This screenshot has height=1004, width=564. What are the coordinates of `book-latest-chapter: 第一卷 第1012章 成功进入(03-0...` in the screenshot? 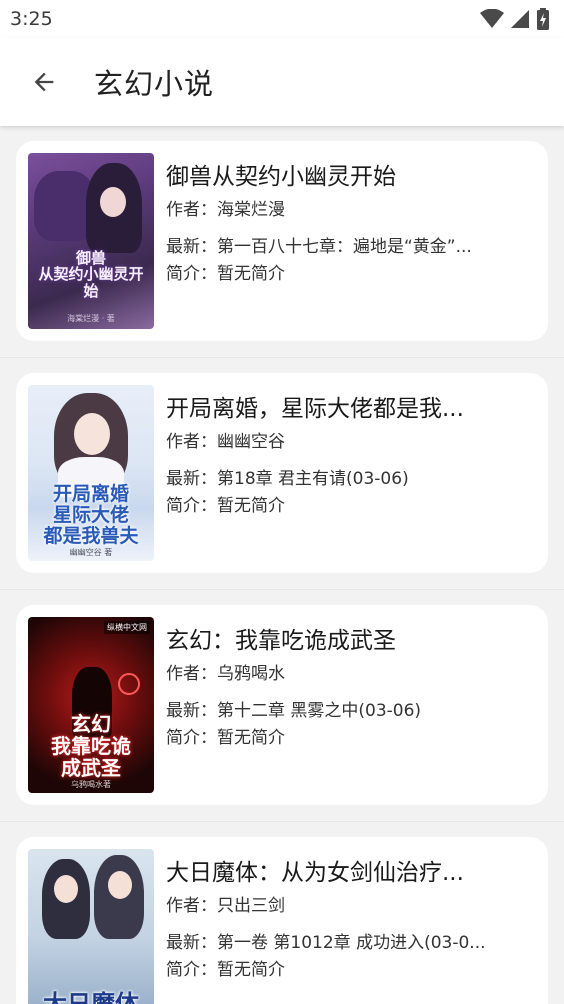 It's located at (351, 943).